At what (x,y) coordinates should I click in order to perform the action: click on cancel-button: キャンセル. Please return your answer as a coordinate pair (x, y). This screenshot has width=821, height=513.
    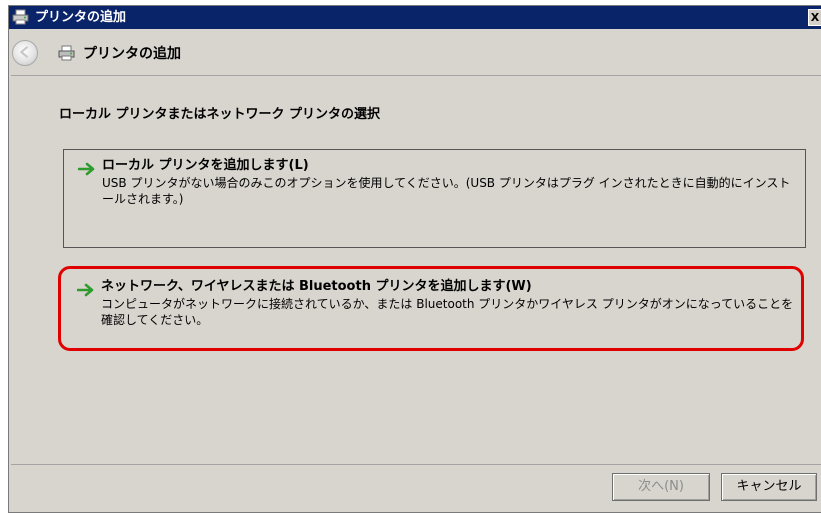
    Looking at the image, I should click on (769, 487).